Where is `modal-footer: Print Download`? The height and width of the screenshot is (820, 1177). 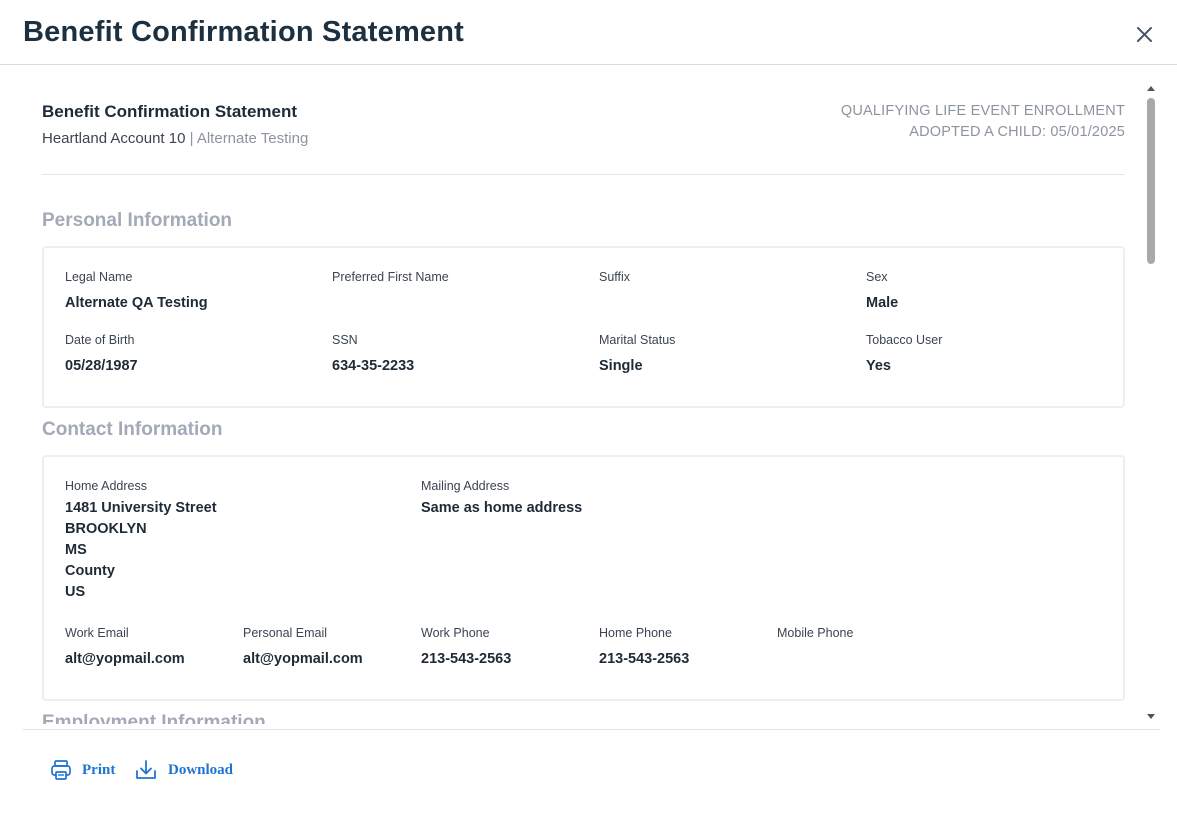
modal-footer: Print Download is located at coordinates (588, 774).